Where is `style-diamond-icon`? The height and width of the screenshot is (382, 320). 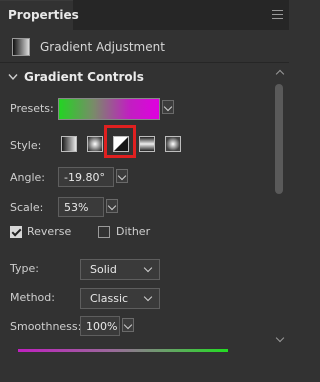 style-diamond-icon is located at coordinates (173, 144).